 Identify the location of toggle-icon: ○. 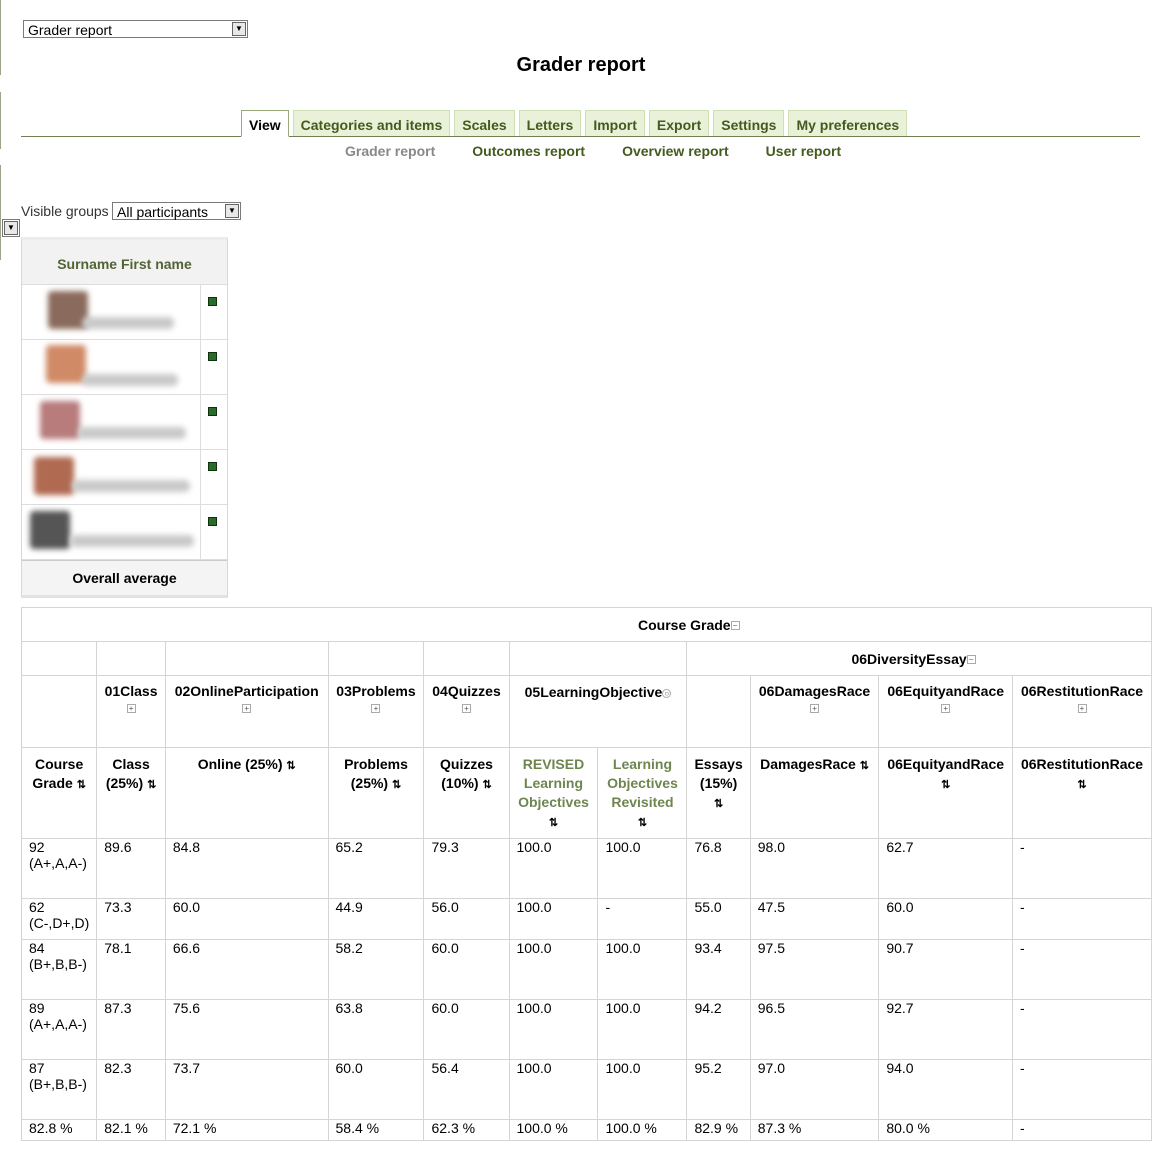
(667, 693).